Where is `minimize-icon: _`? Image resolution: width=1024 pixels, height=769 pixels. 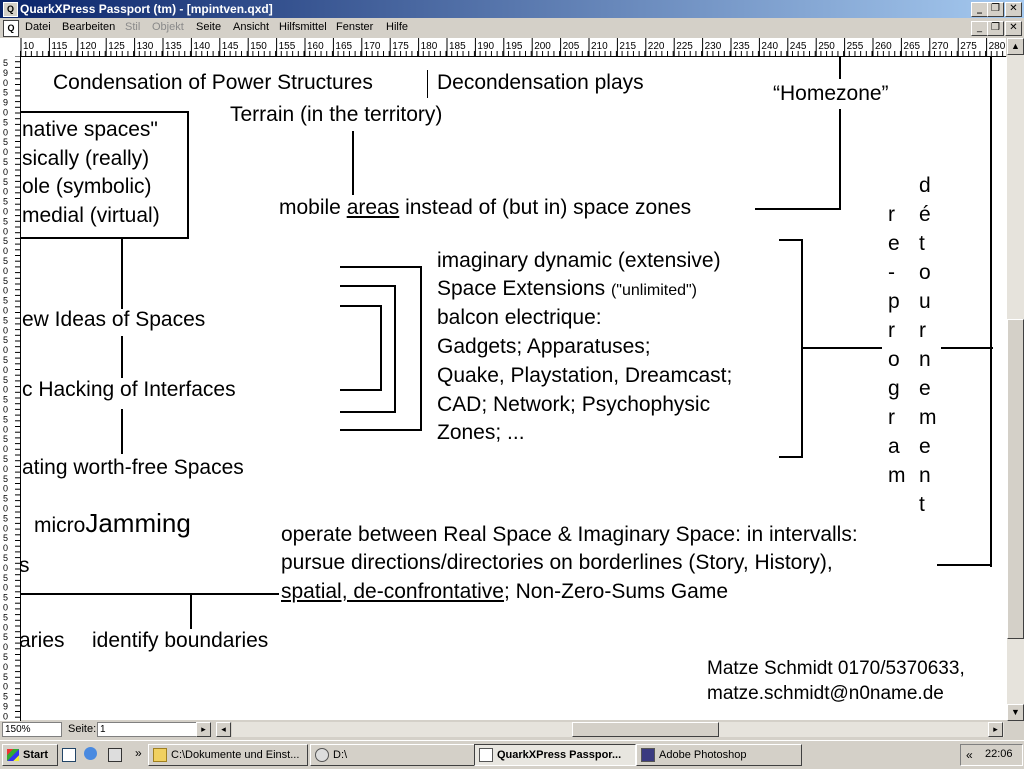
minimize-icon: _ is located at coordinates (979, 9).